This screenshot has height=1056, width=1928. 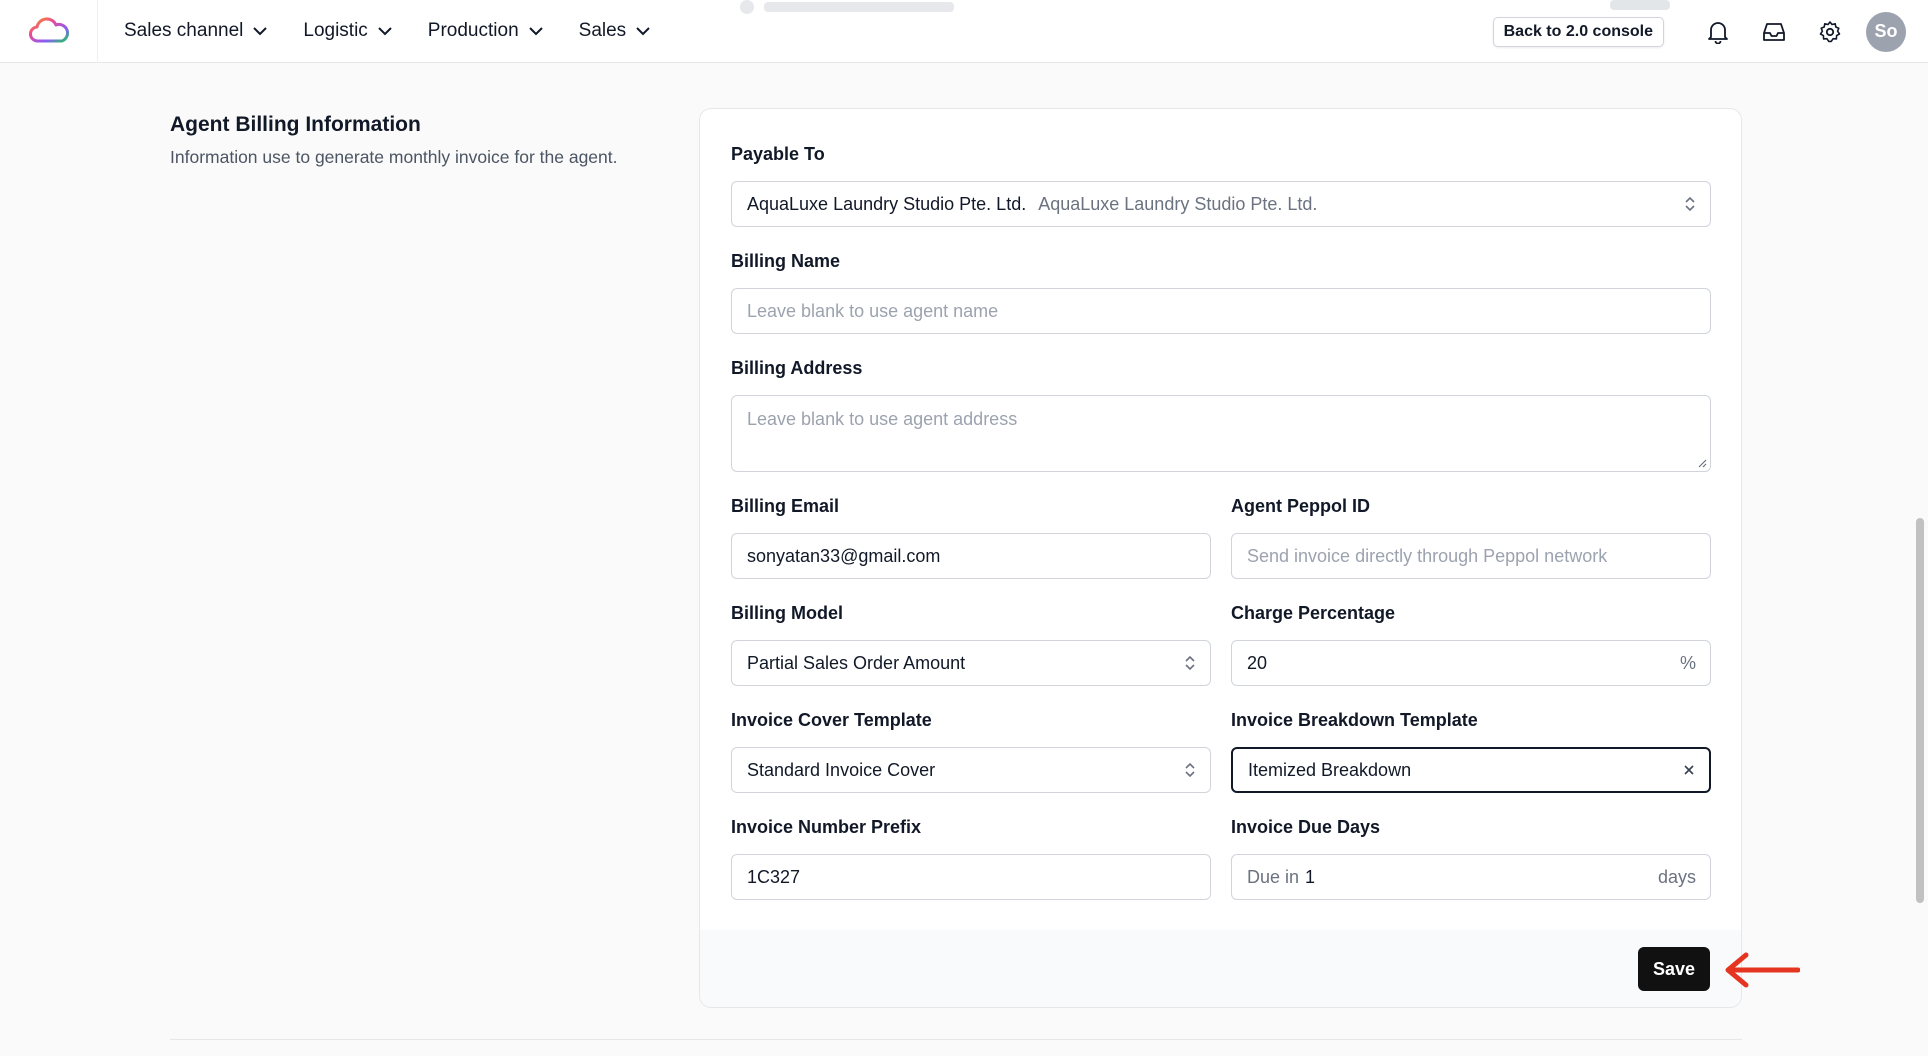 I want to click on gear-icon, so click(x=1830, y=31).